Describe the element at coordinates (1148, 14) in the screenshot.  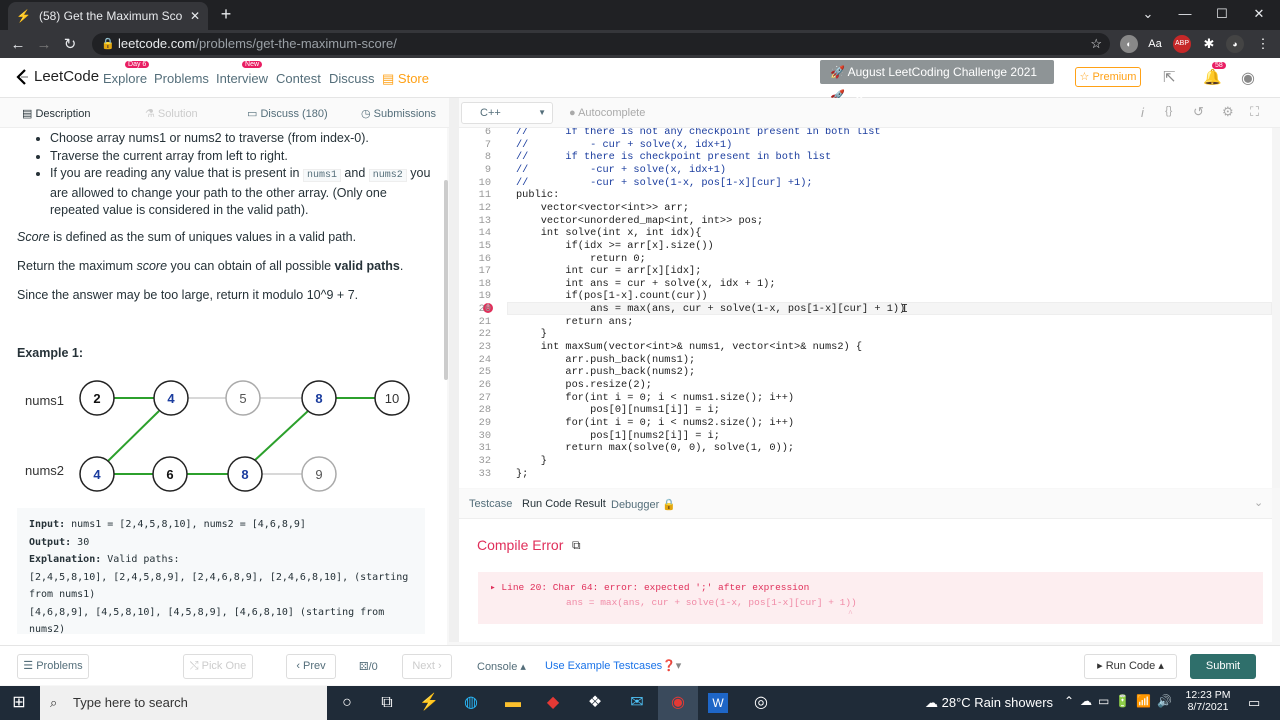
I see `tab-search-icon: ⌄` at that location.